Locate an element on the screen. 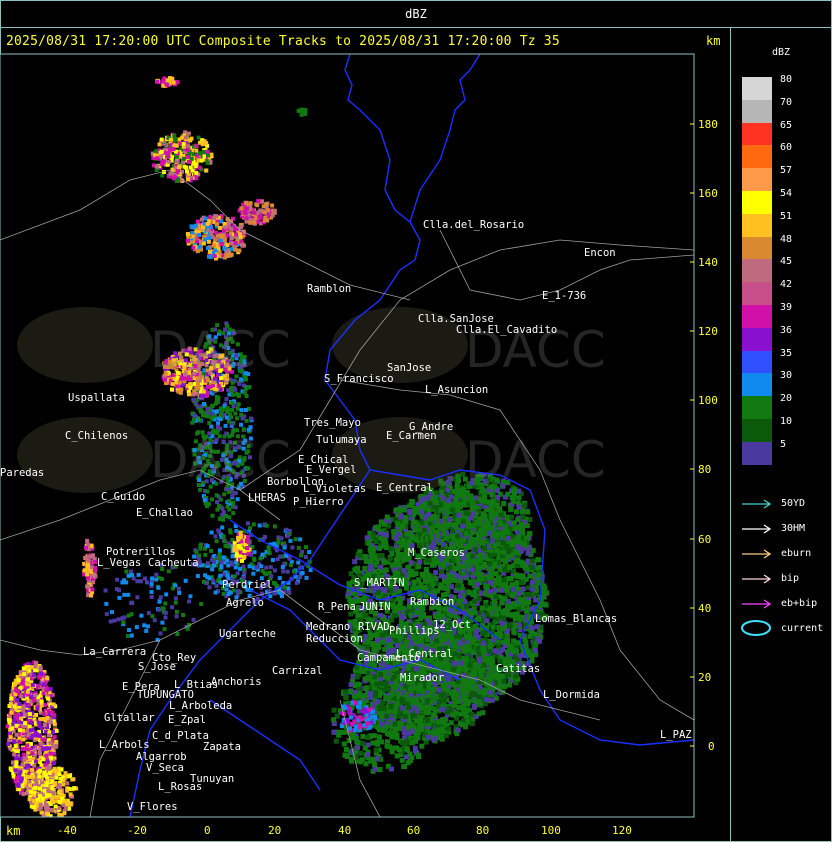 The width and height of the screenshot is (832, 842). track-label-30hm: 30HM is located at coordinates (793, 528).